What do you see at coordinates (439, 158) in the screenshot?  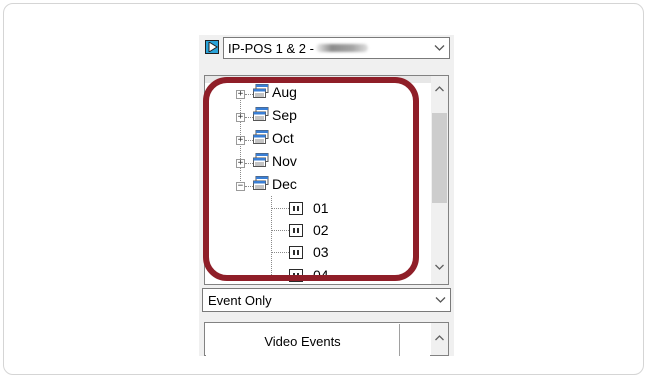 I see `scroll-thumb` at bounding box center [439, 158].